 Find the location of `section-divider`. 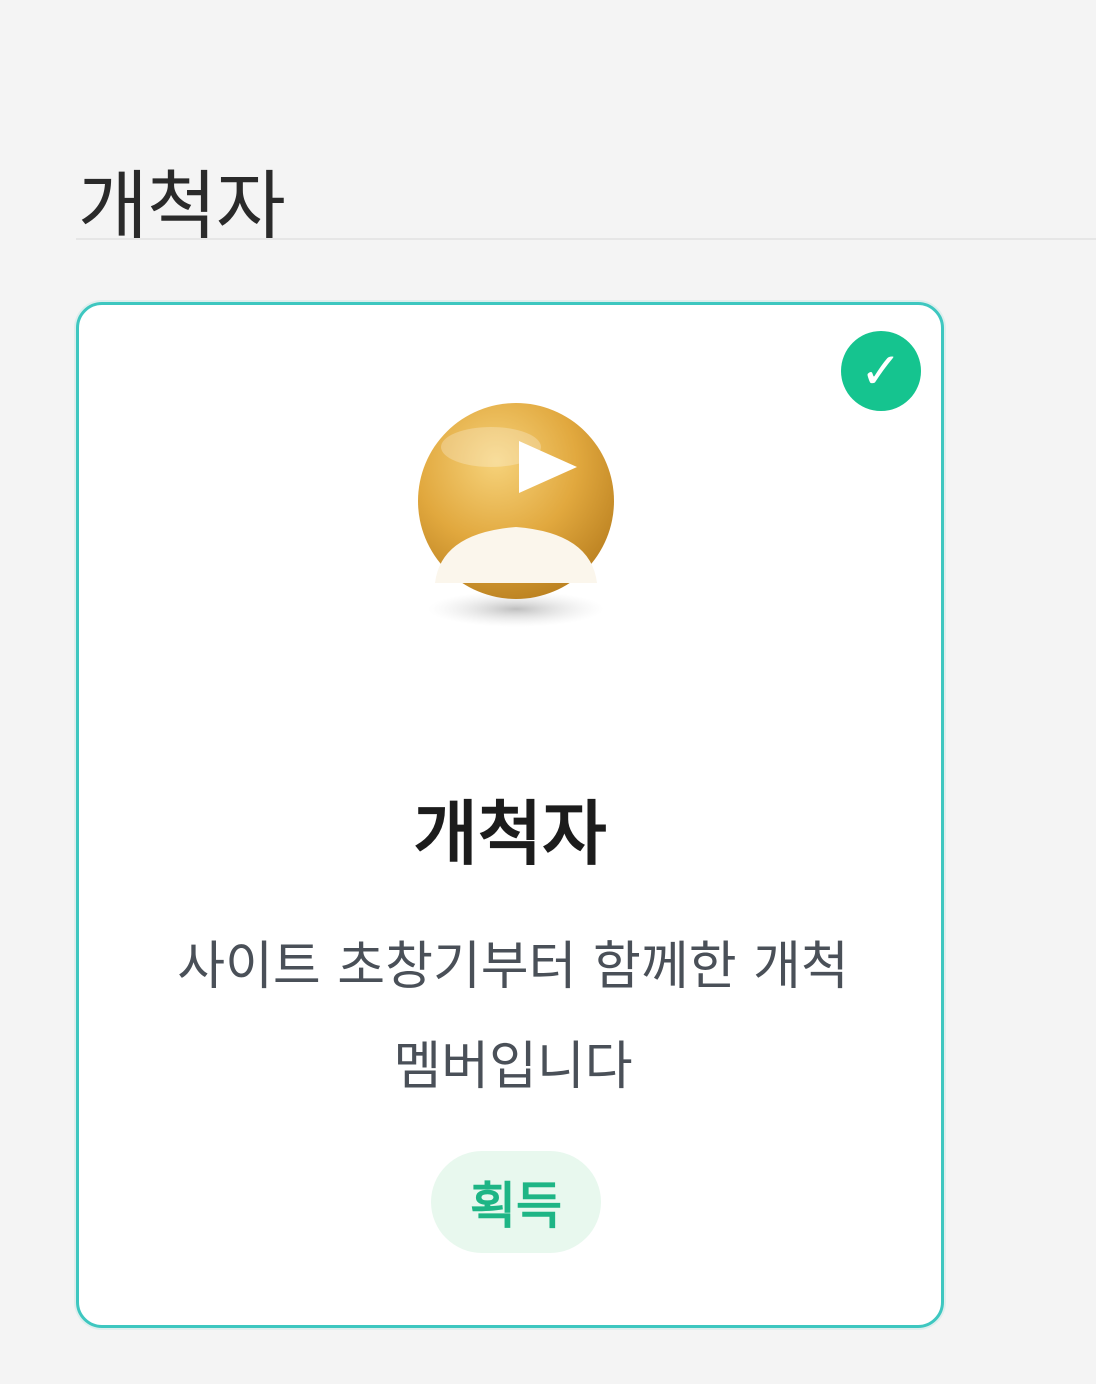

section-divider is located at coordinates (586, 239).